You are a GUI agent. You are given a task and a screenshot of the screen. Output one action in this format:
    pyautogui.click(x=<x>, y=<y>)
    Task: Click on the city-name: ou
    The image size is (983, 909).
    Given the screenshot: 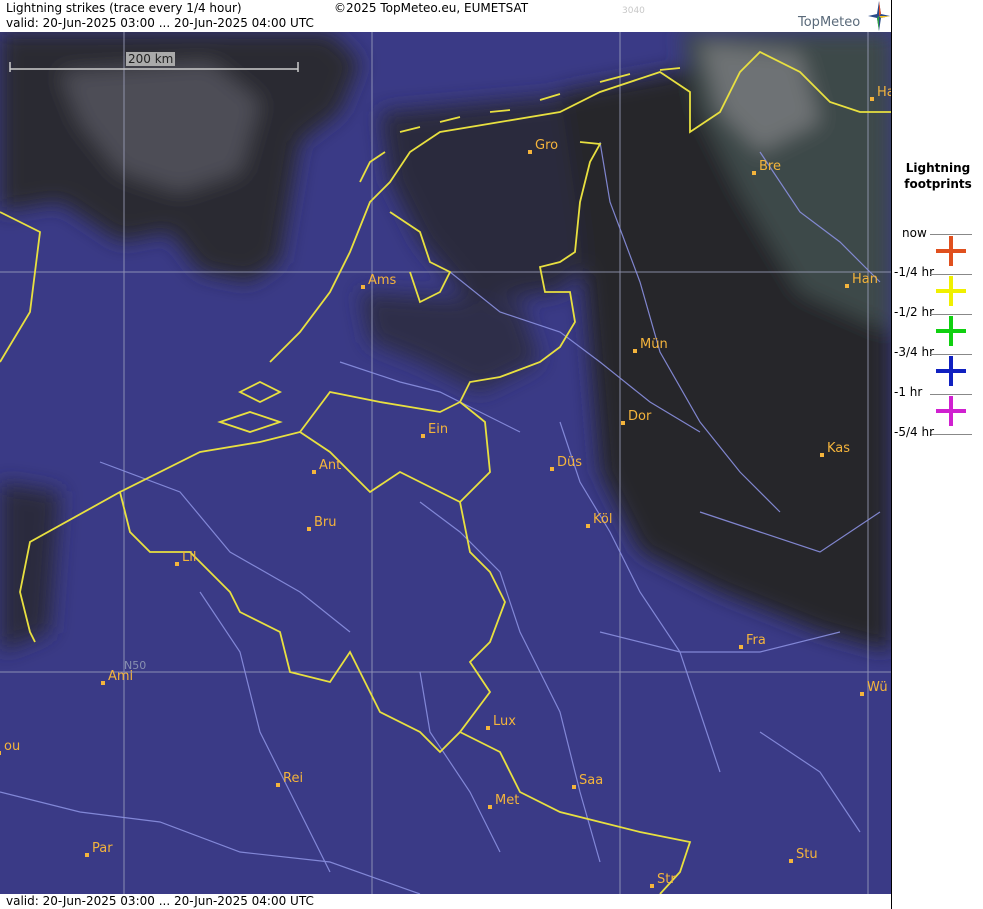 What is the action you would take?
    pyautogui.click(x=12, y=746)
    